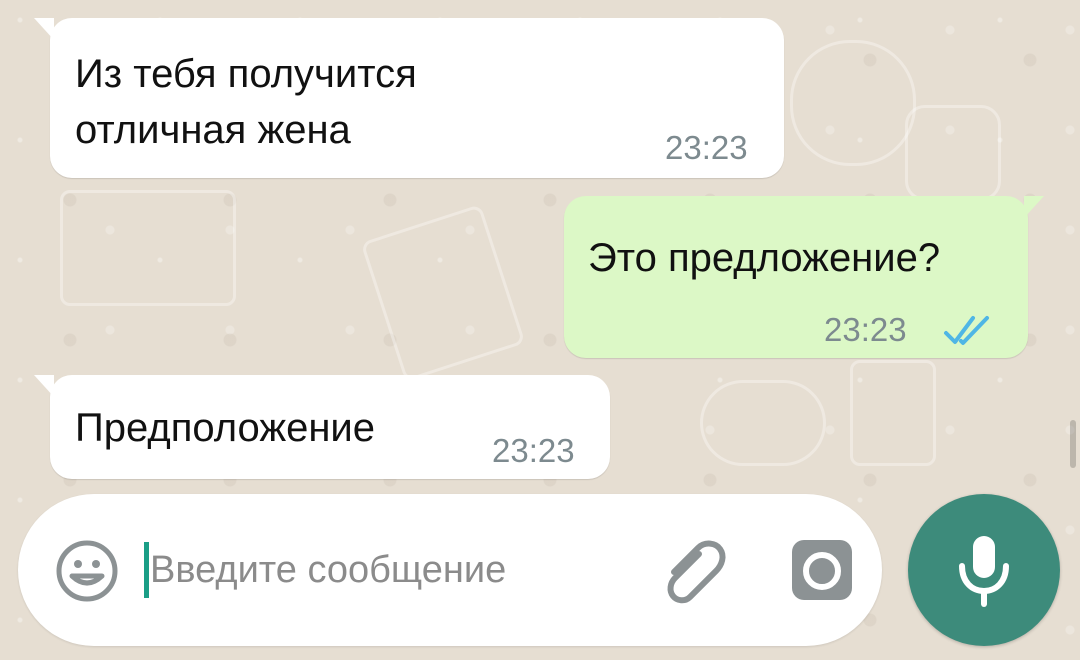 This screenshot has height=660, width=1080. What do you see at coordinates (966, 330) in the screenshot?
I see `double-check-icon` at bounding box center [966, 330].